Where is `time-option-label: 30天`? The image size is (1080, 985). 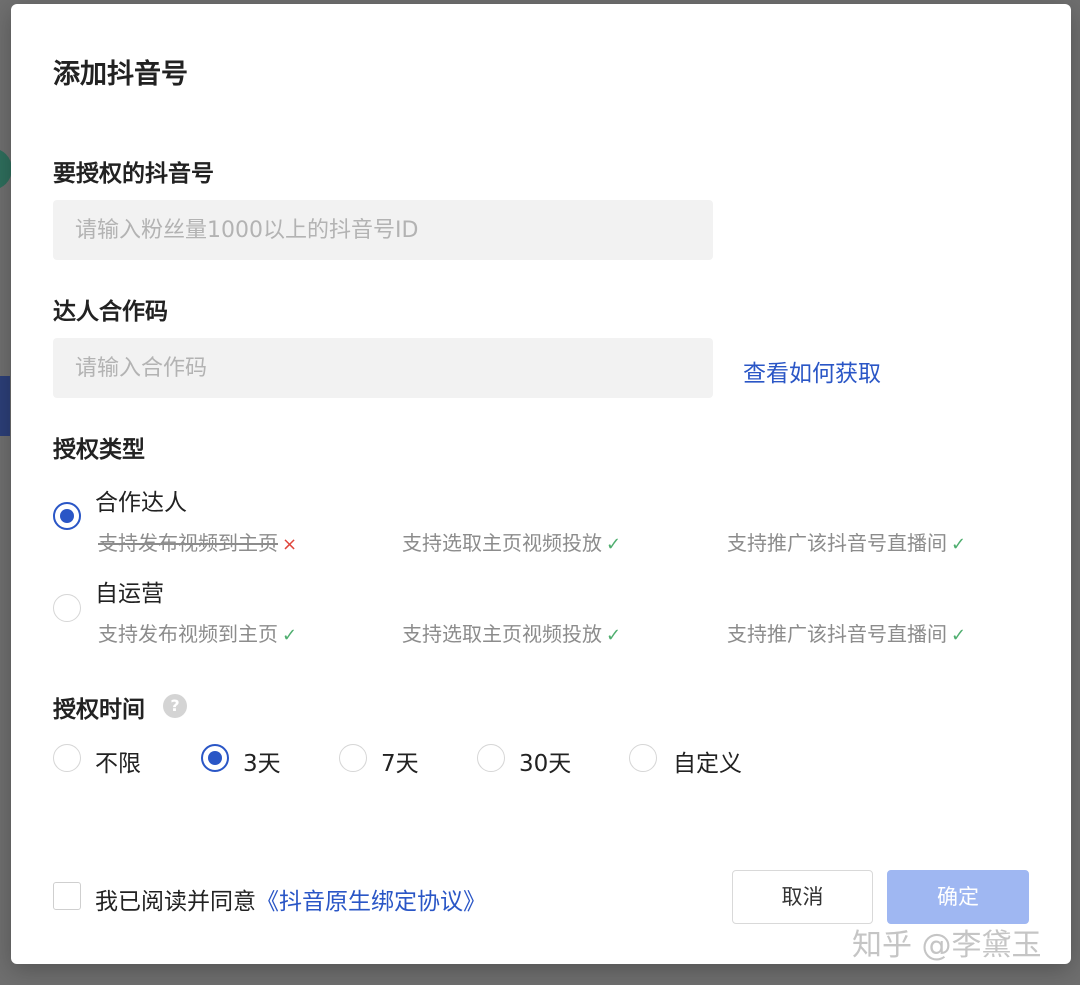
time-option-label: 30天 is located at coordinates (545, 764).